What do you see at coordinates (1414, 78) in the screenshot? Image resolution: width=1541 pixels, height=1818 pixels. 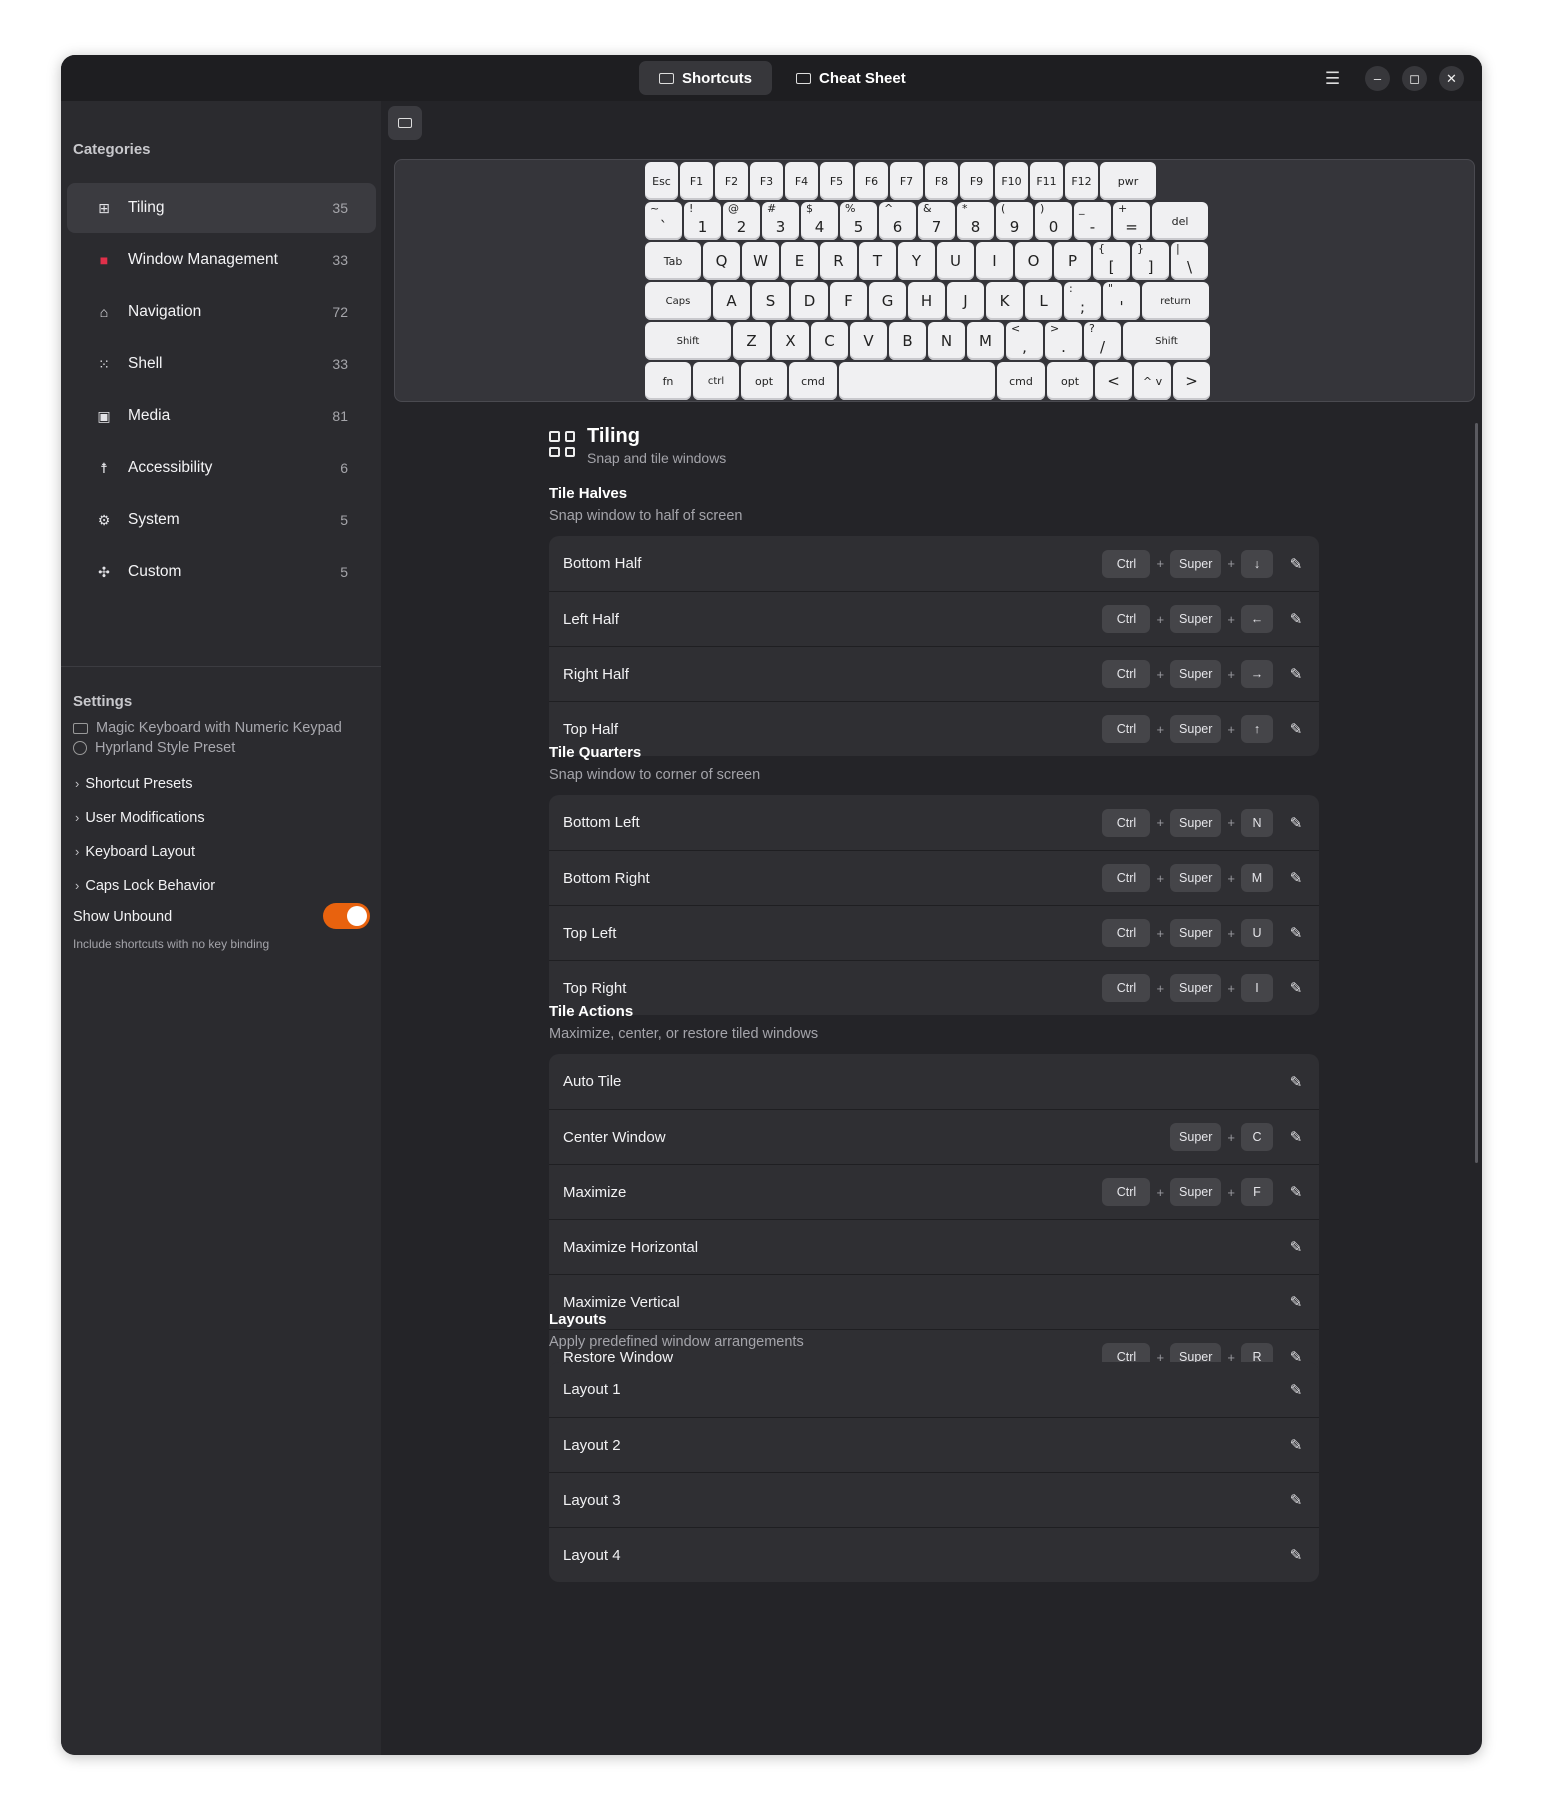 I see `maximize-button: ◻` at bounding box center [1414, 78].